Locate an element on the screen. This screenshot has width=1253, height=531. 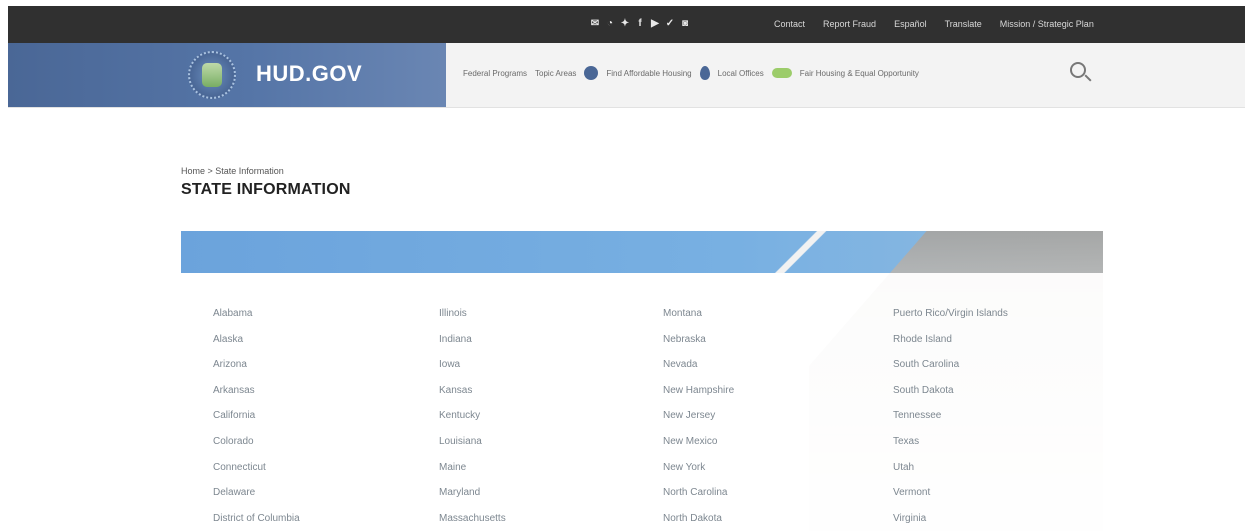
email-icon: ✉ is located at coordinates (595, 24).